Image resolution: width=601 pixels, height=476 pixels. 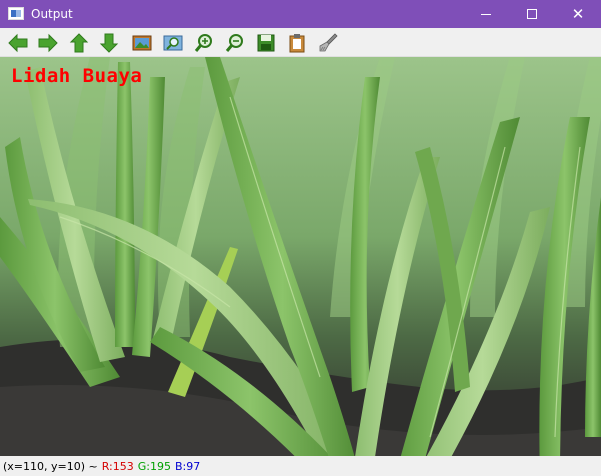 I want to click on clipboard-icon, so click(x=297, y=43).